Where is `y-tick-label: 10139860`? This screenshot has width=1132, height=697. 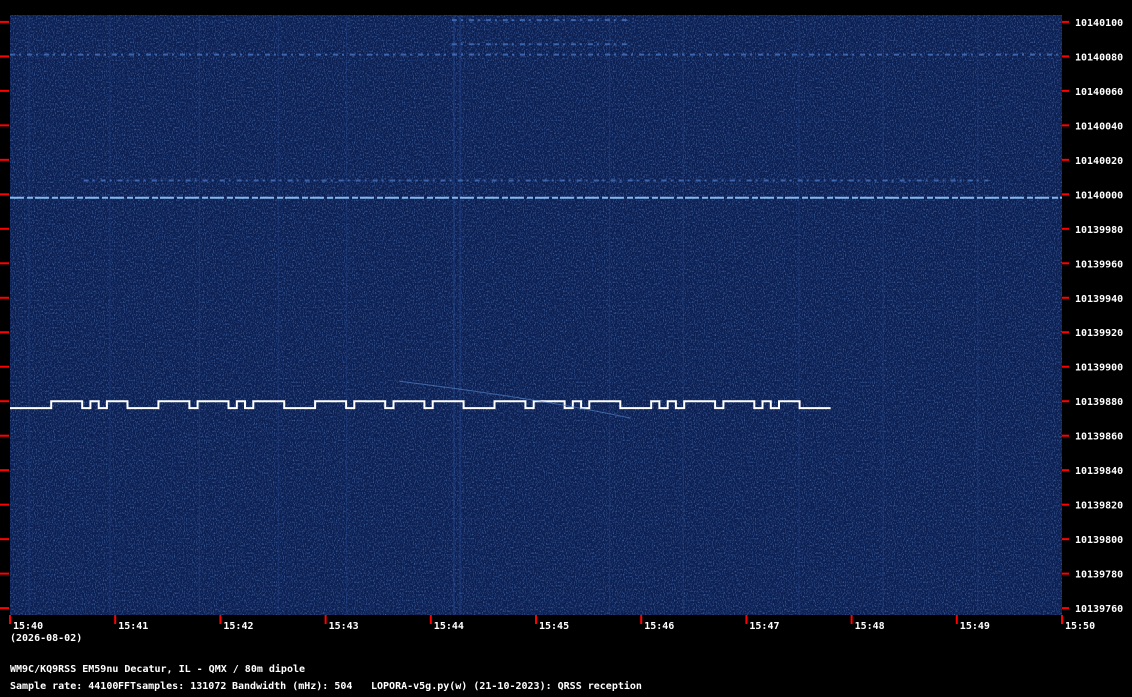
y-tick-label: 10139860 is located at coordinates (1099, 437).